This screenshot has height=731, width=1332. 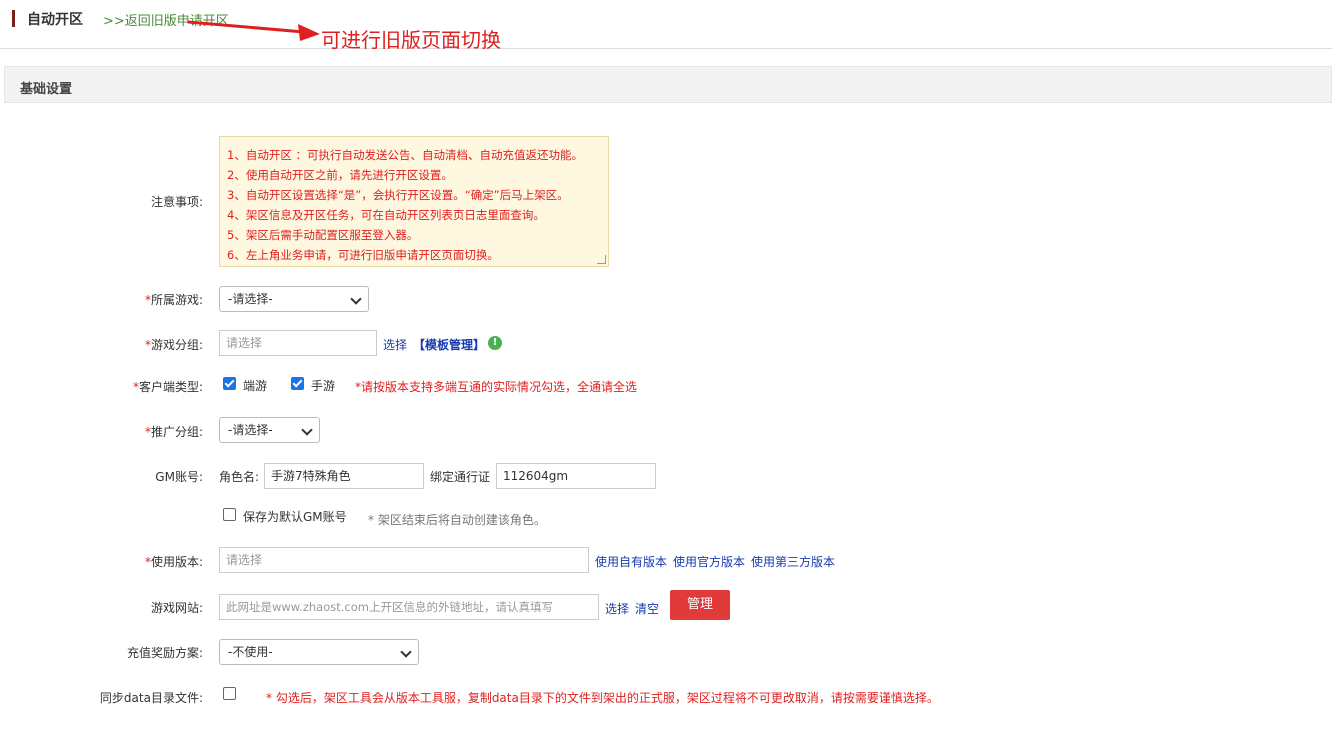 I want to click on game-label: *所属游戏:, so click(x=173, y=300).